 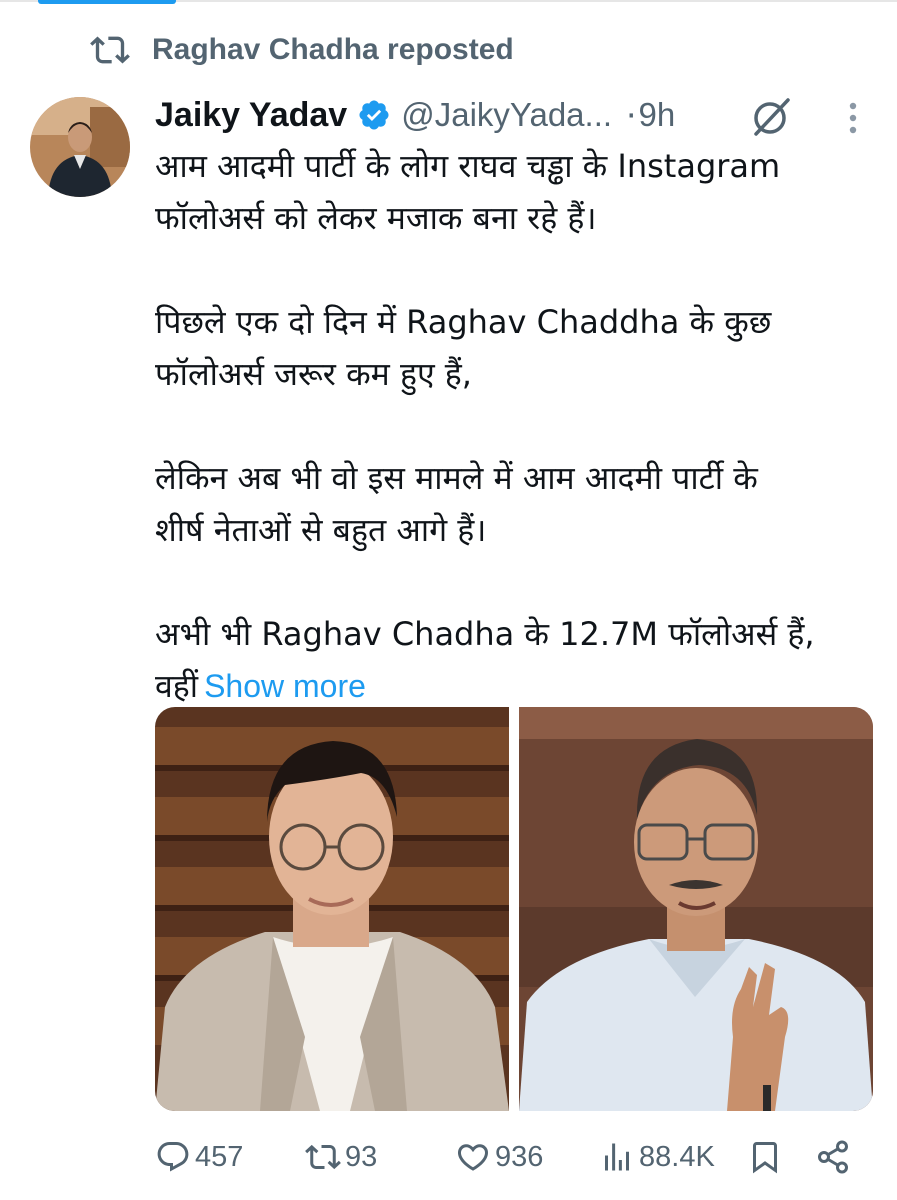 I want to click on repost-context: Raghav Chadha reposted, so click(x=302, y=50).